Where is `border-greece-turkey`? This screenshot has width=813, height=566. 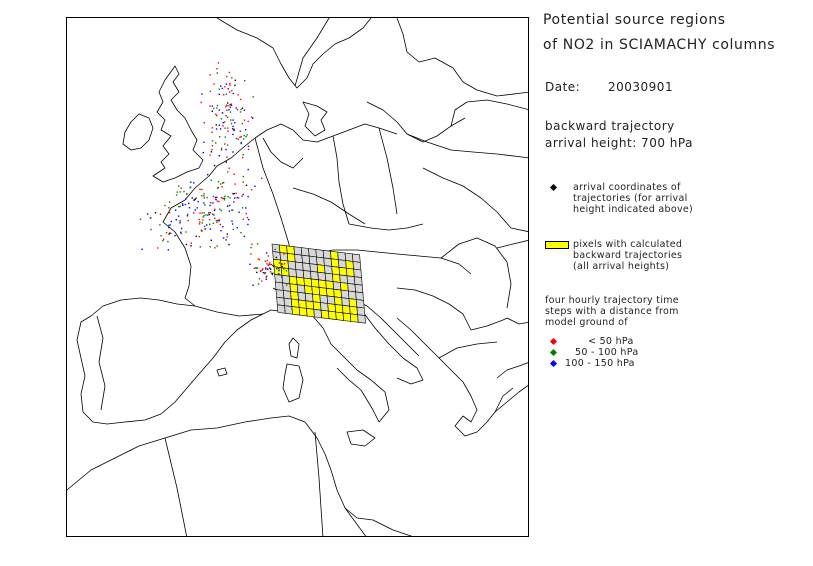
border-greece-turkey is located at coordinates (504, 400).